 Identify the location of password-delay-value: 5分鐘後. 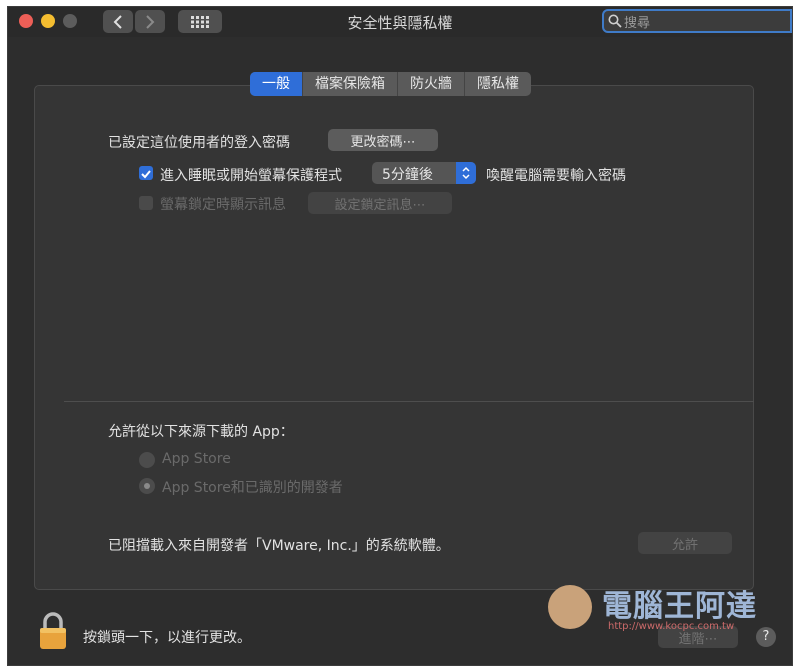
(407, 175).